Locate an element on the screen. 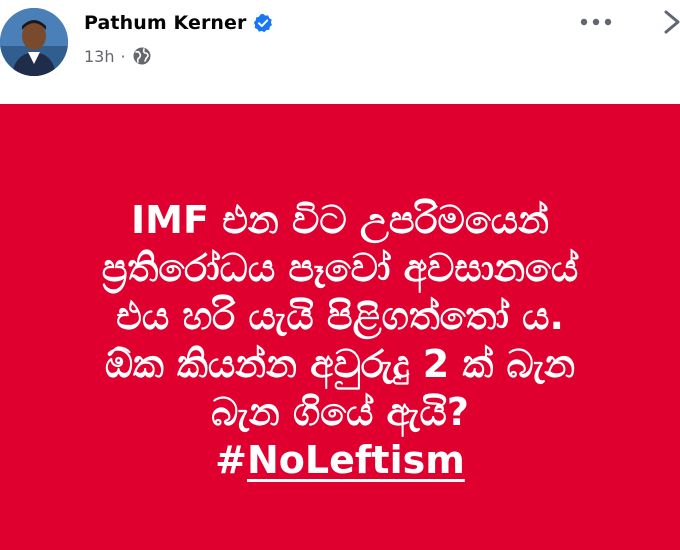 This screenshot has width=680, height=550. hashtag-symbol: # is located at coordinates (231, 460).